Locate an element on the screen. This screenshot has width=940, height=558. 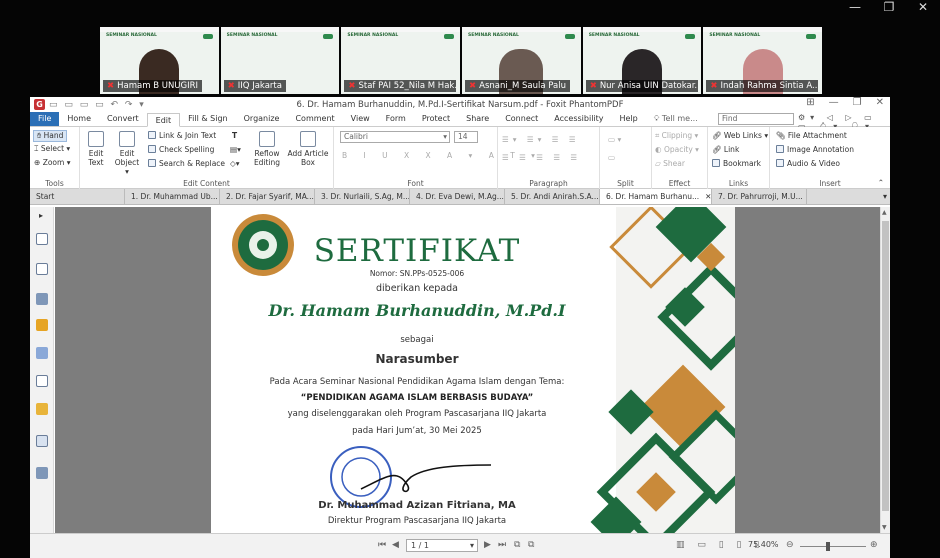
security-lock-icon is located at coordinates (42, 409).